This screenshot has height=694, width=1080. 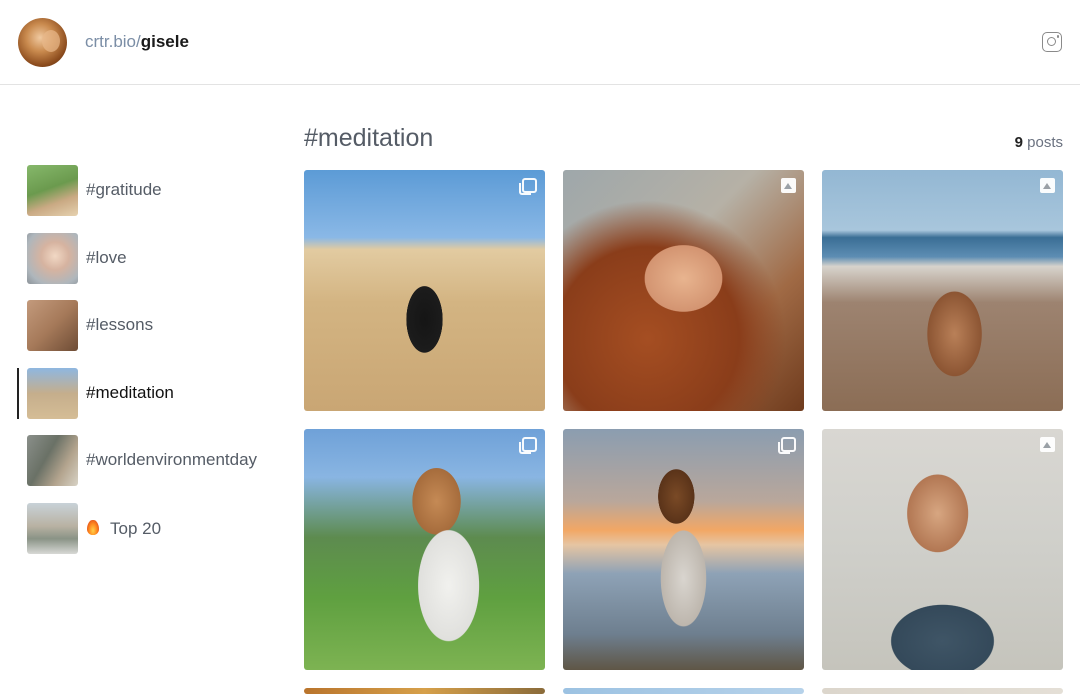 I want to click on fire-icon, so click(x=93, y=527).